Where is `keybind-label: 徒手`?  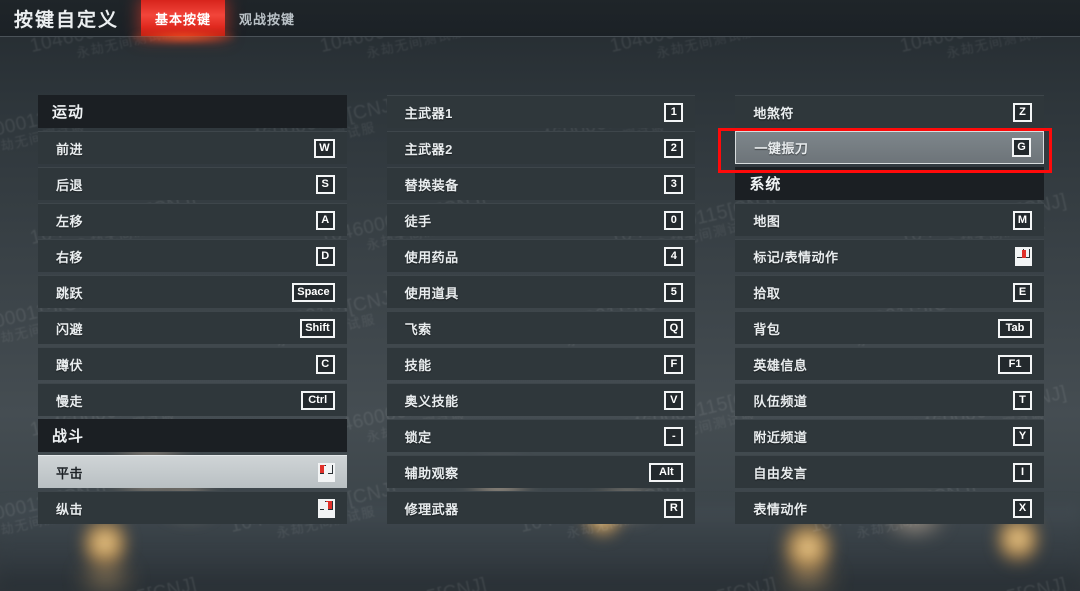
keybind-label: 徒手 is located at coordinates (418, 221).